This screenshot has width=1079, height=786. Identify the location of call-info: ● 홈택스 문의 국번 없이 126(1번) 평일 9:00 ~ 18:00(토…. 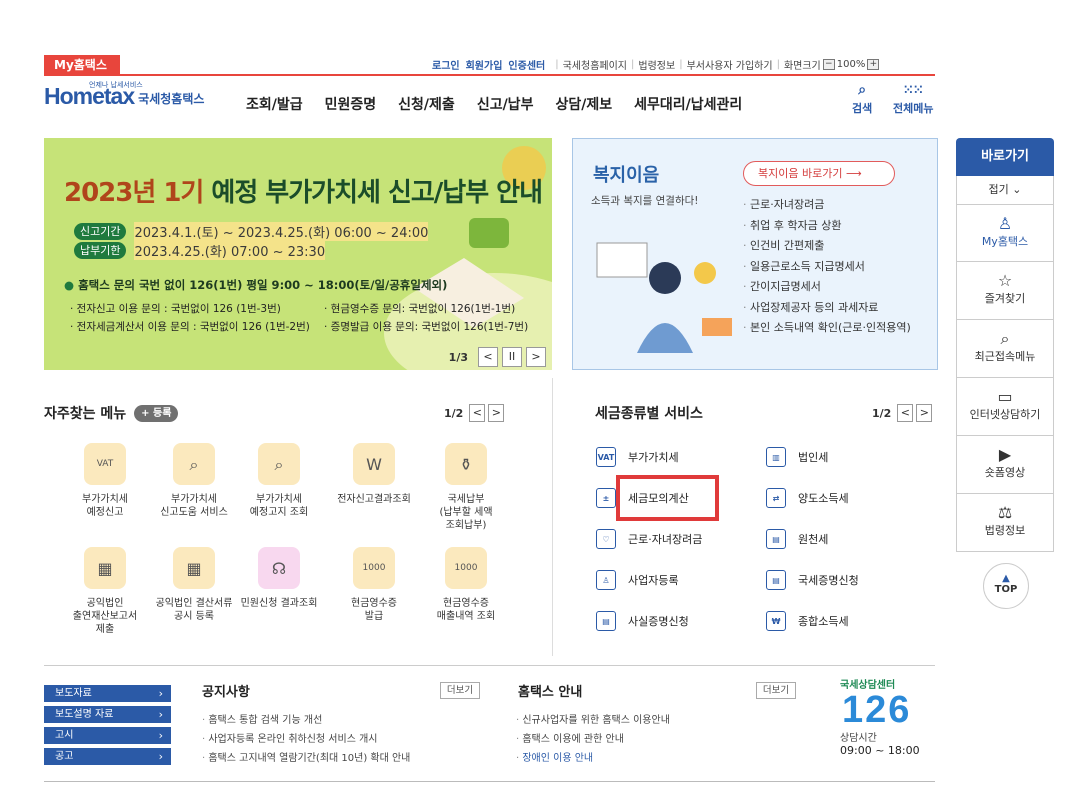
(256, 285).